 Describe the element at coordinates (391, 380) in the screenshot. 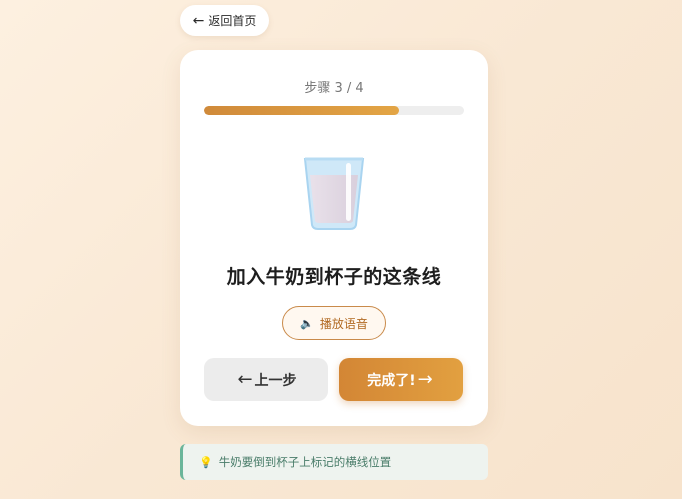

I see `done-label: 完成了!` at that location.